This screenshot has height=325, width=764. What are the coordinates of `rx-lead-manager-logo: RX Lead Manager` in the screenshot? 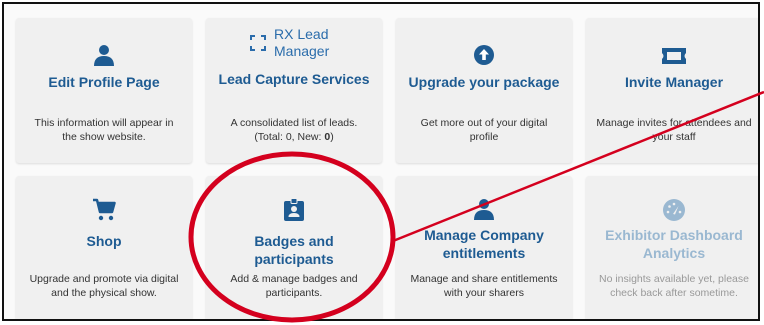 It's located at (297, 43).